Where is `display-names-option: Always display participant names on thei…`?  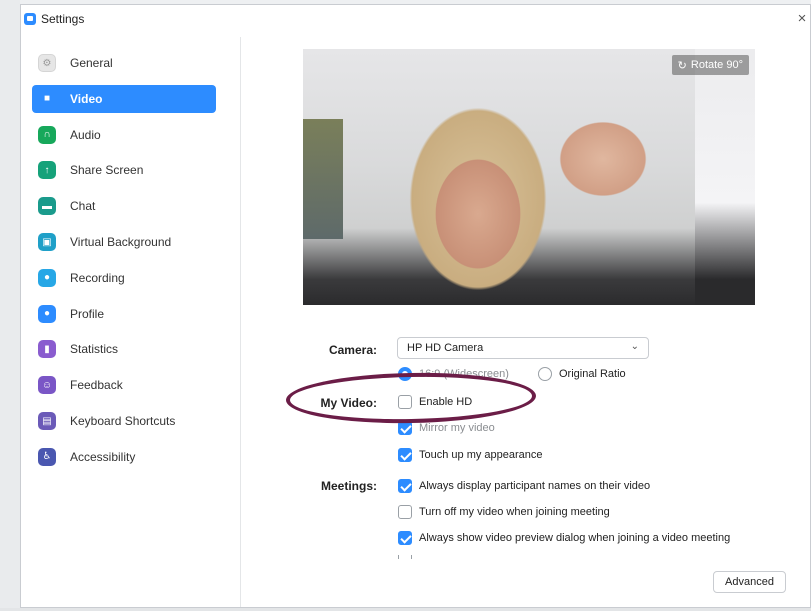
display-names-option: Always display participant names on thei… is located at coordinates (524, 486).